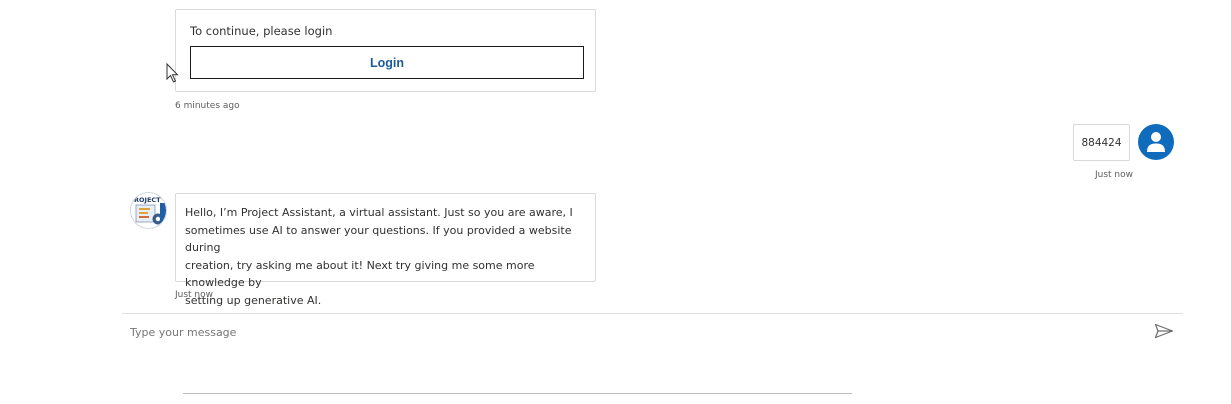 The width and height of the screenshot is (1231, 404). I want to click on project-logo-icon: ROJECT, so click(148, 210).